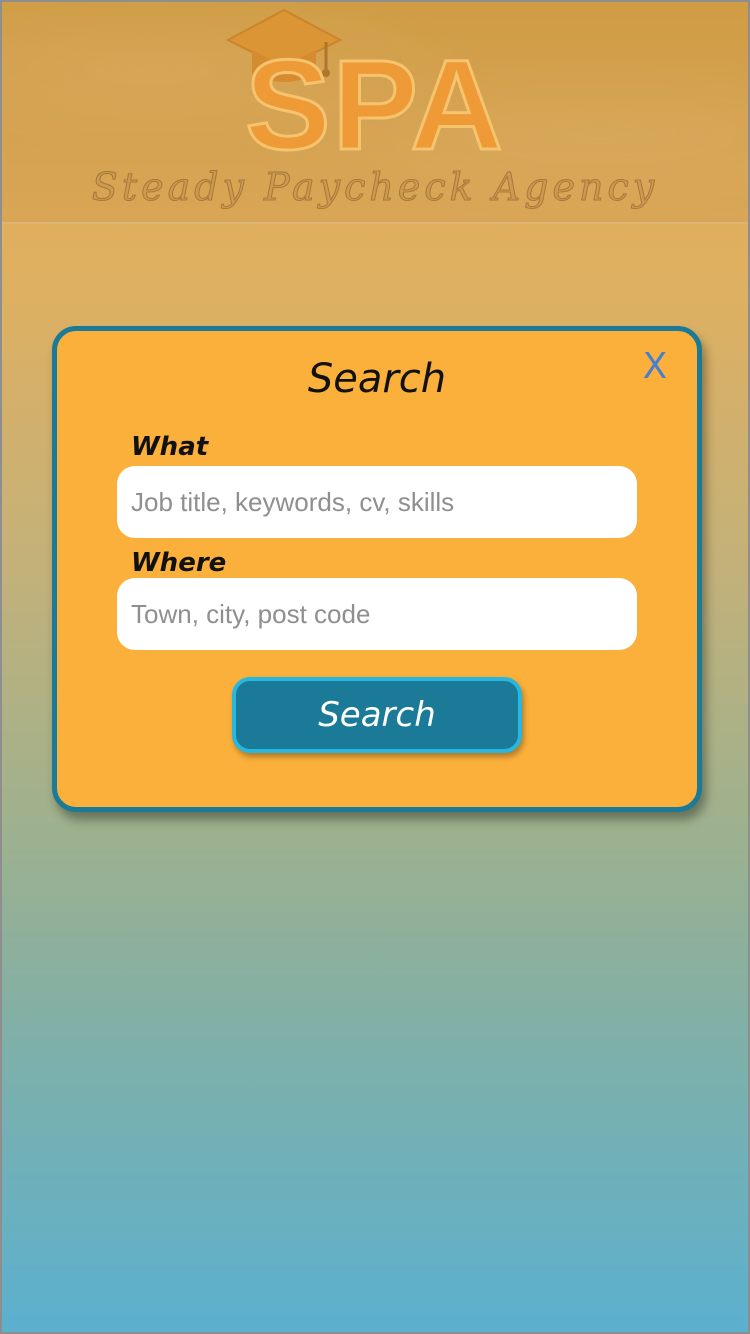 This screenshot has width=750, height=1334. Describe the element at coordinates (375, 187) in the screenshot. I see `logo-subtitle: Steady Paycheck Agency` at that location.